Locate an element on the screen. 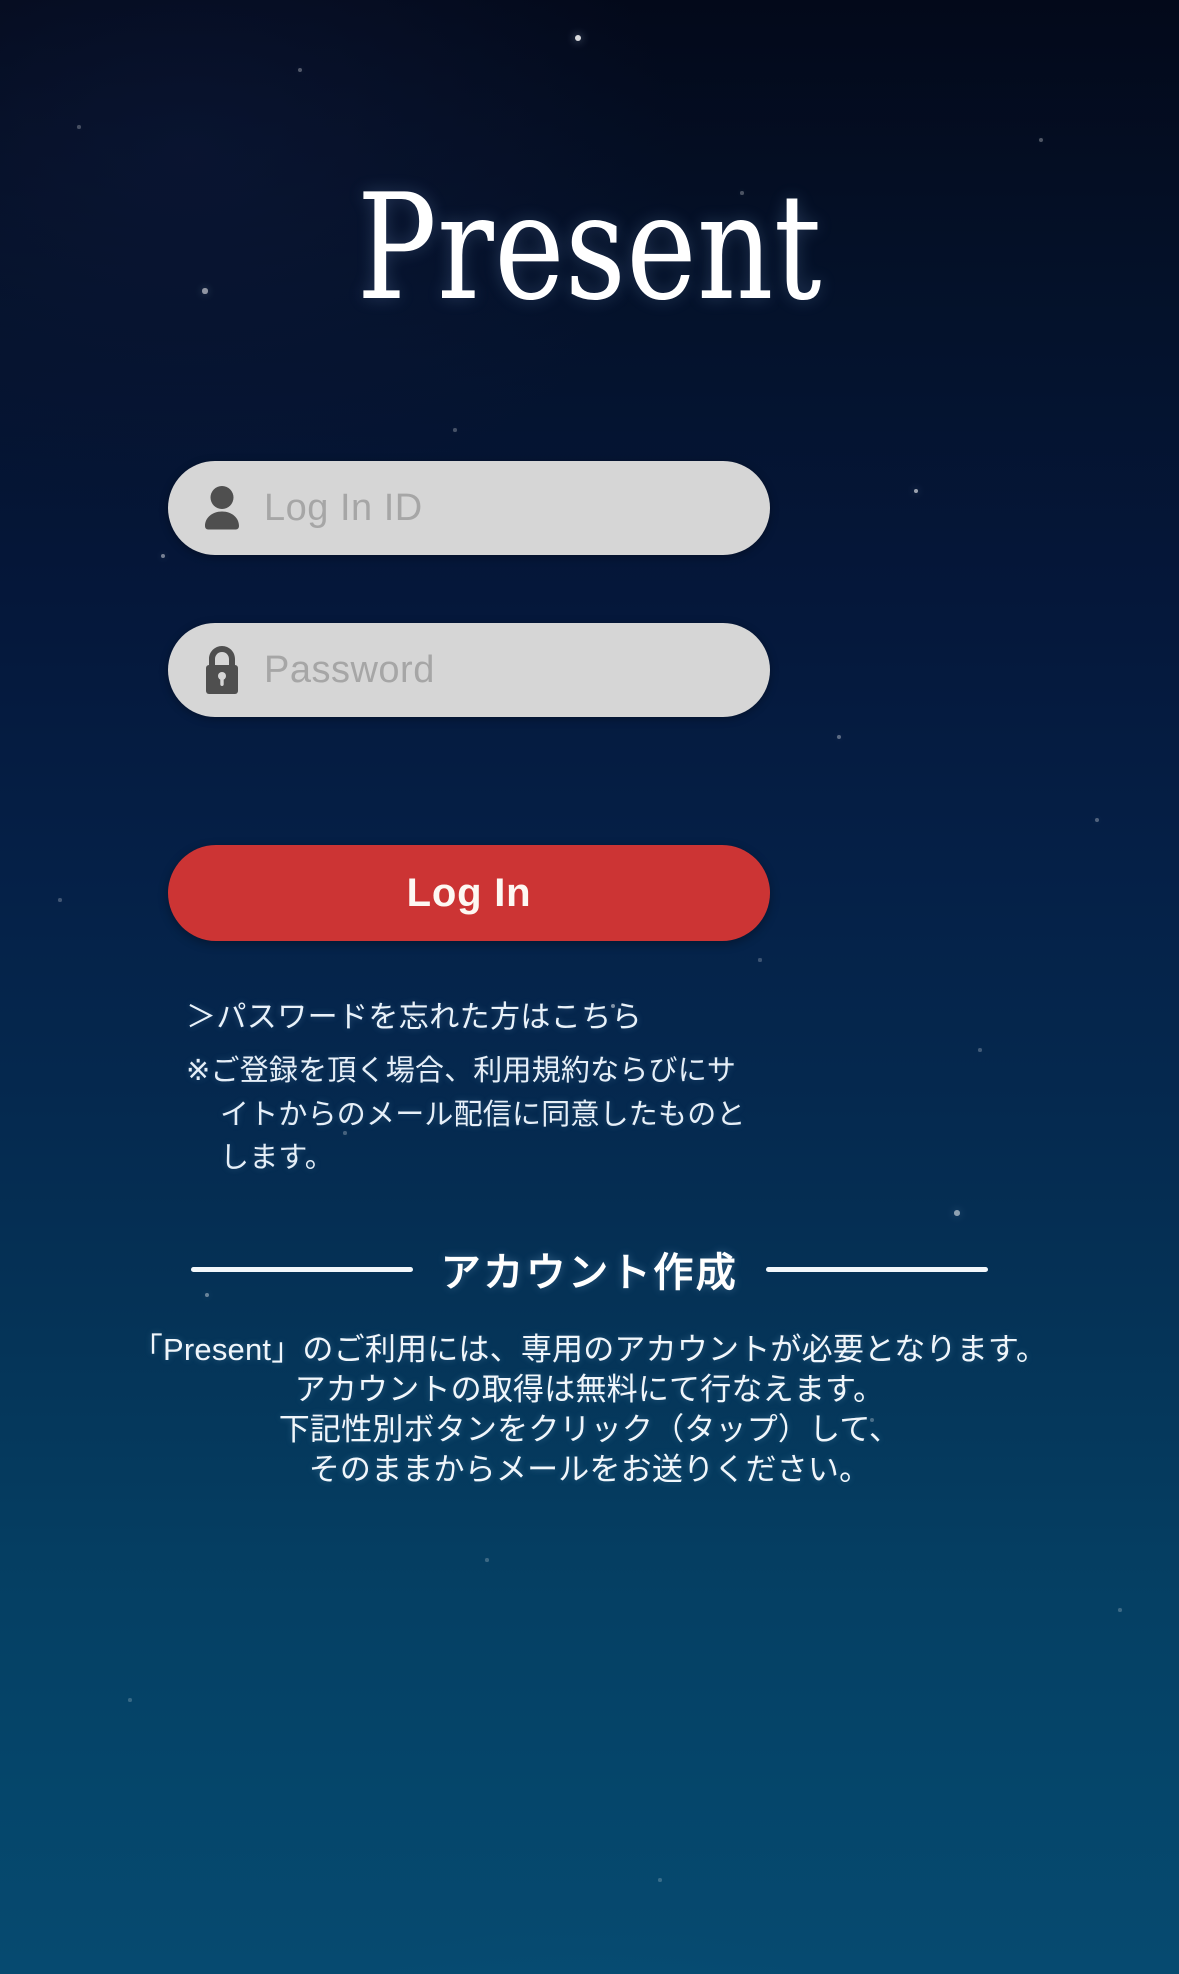 The image size is (1179, 1974). account-creation-title: アカウント作成 is located at coordinates (589, 1273).